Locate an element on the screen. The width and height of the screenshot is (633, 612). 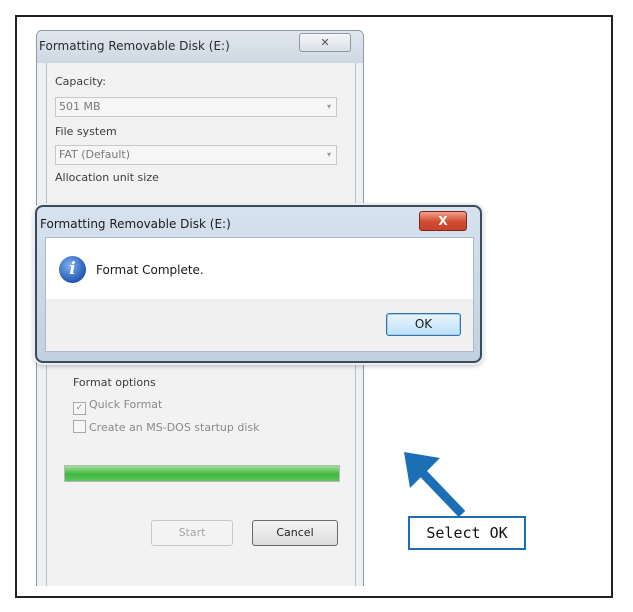
file-system-value: FAT (Default) is located at coordinates (94, 154).